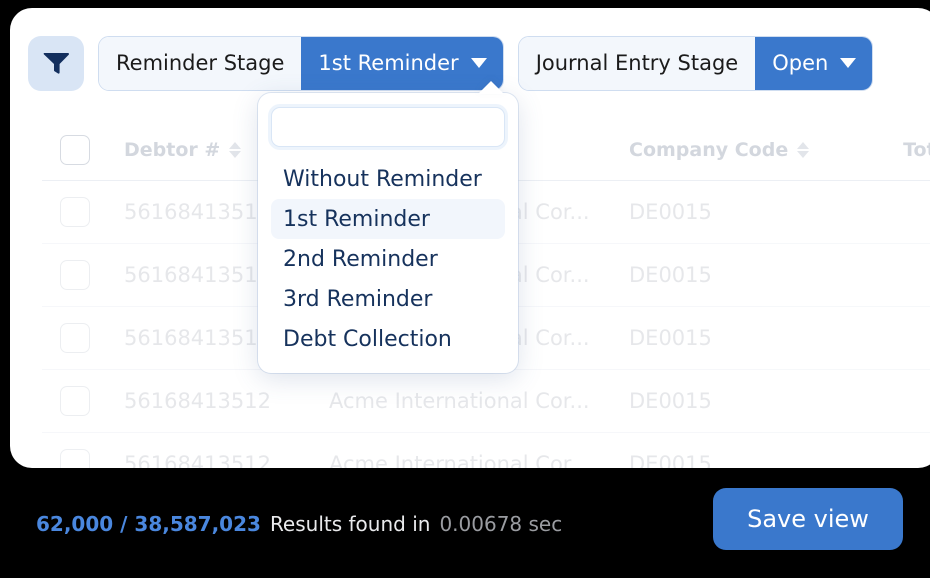 The height and width of the screenshot is (578, 930). I want to click on filter-pill-journal-entry-stage: Journal Entry Stage Open, so click(695, 63).